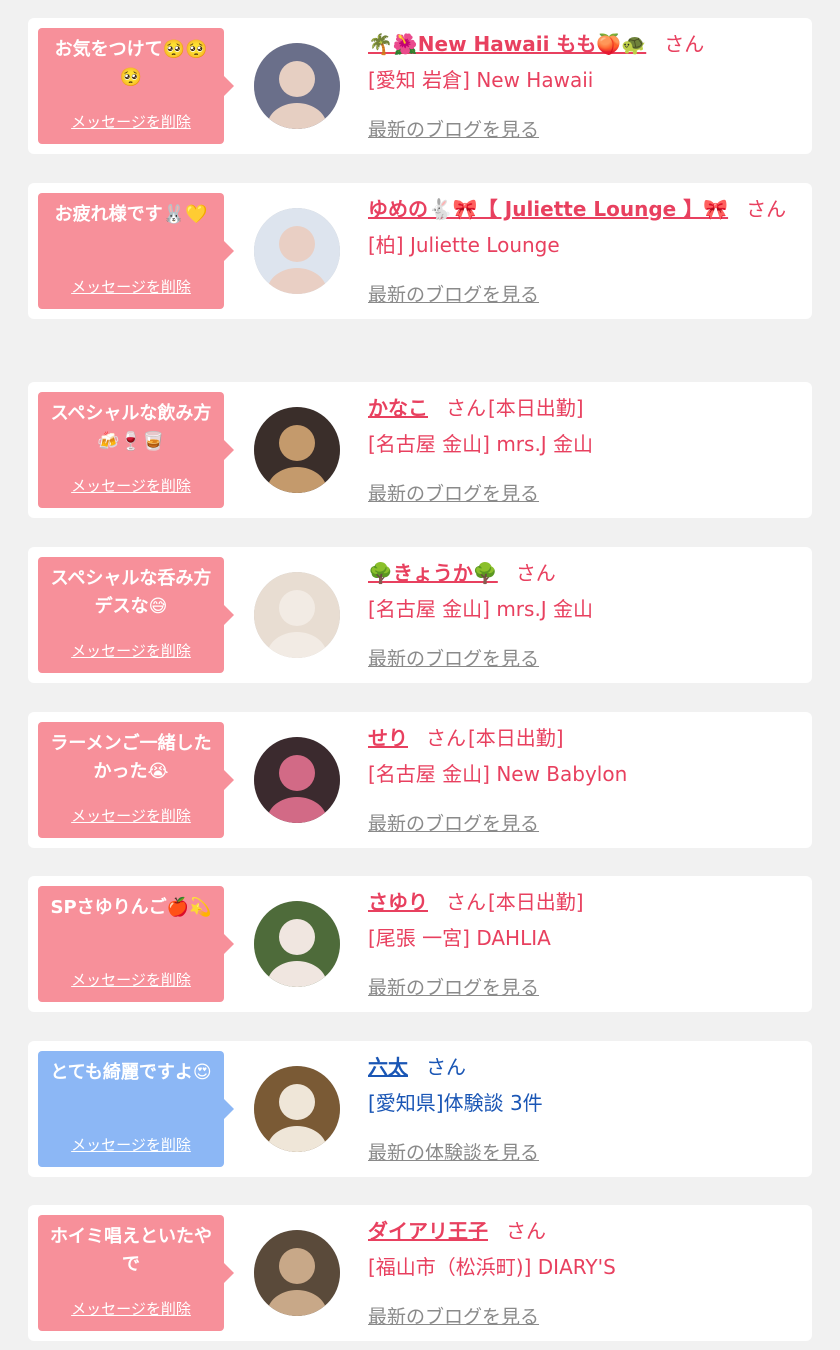 Image resolution: width=840 pixels, height=1350 pixels. What do you see at coordinates (131, 1250) in the screenshot?
I see `message-text: ホイミ唱えといたやで` at bounding box center [131, 1250].